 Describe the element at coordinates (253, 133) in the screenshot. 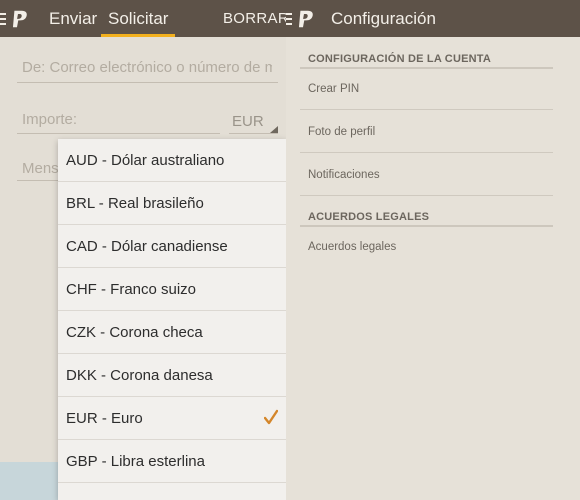

I see `currency-underline` at that location.